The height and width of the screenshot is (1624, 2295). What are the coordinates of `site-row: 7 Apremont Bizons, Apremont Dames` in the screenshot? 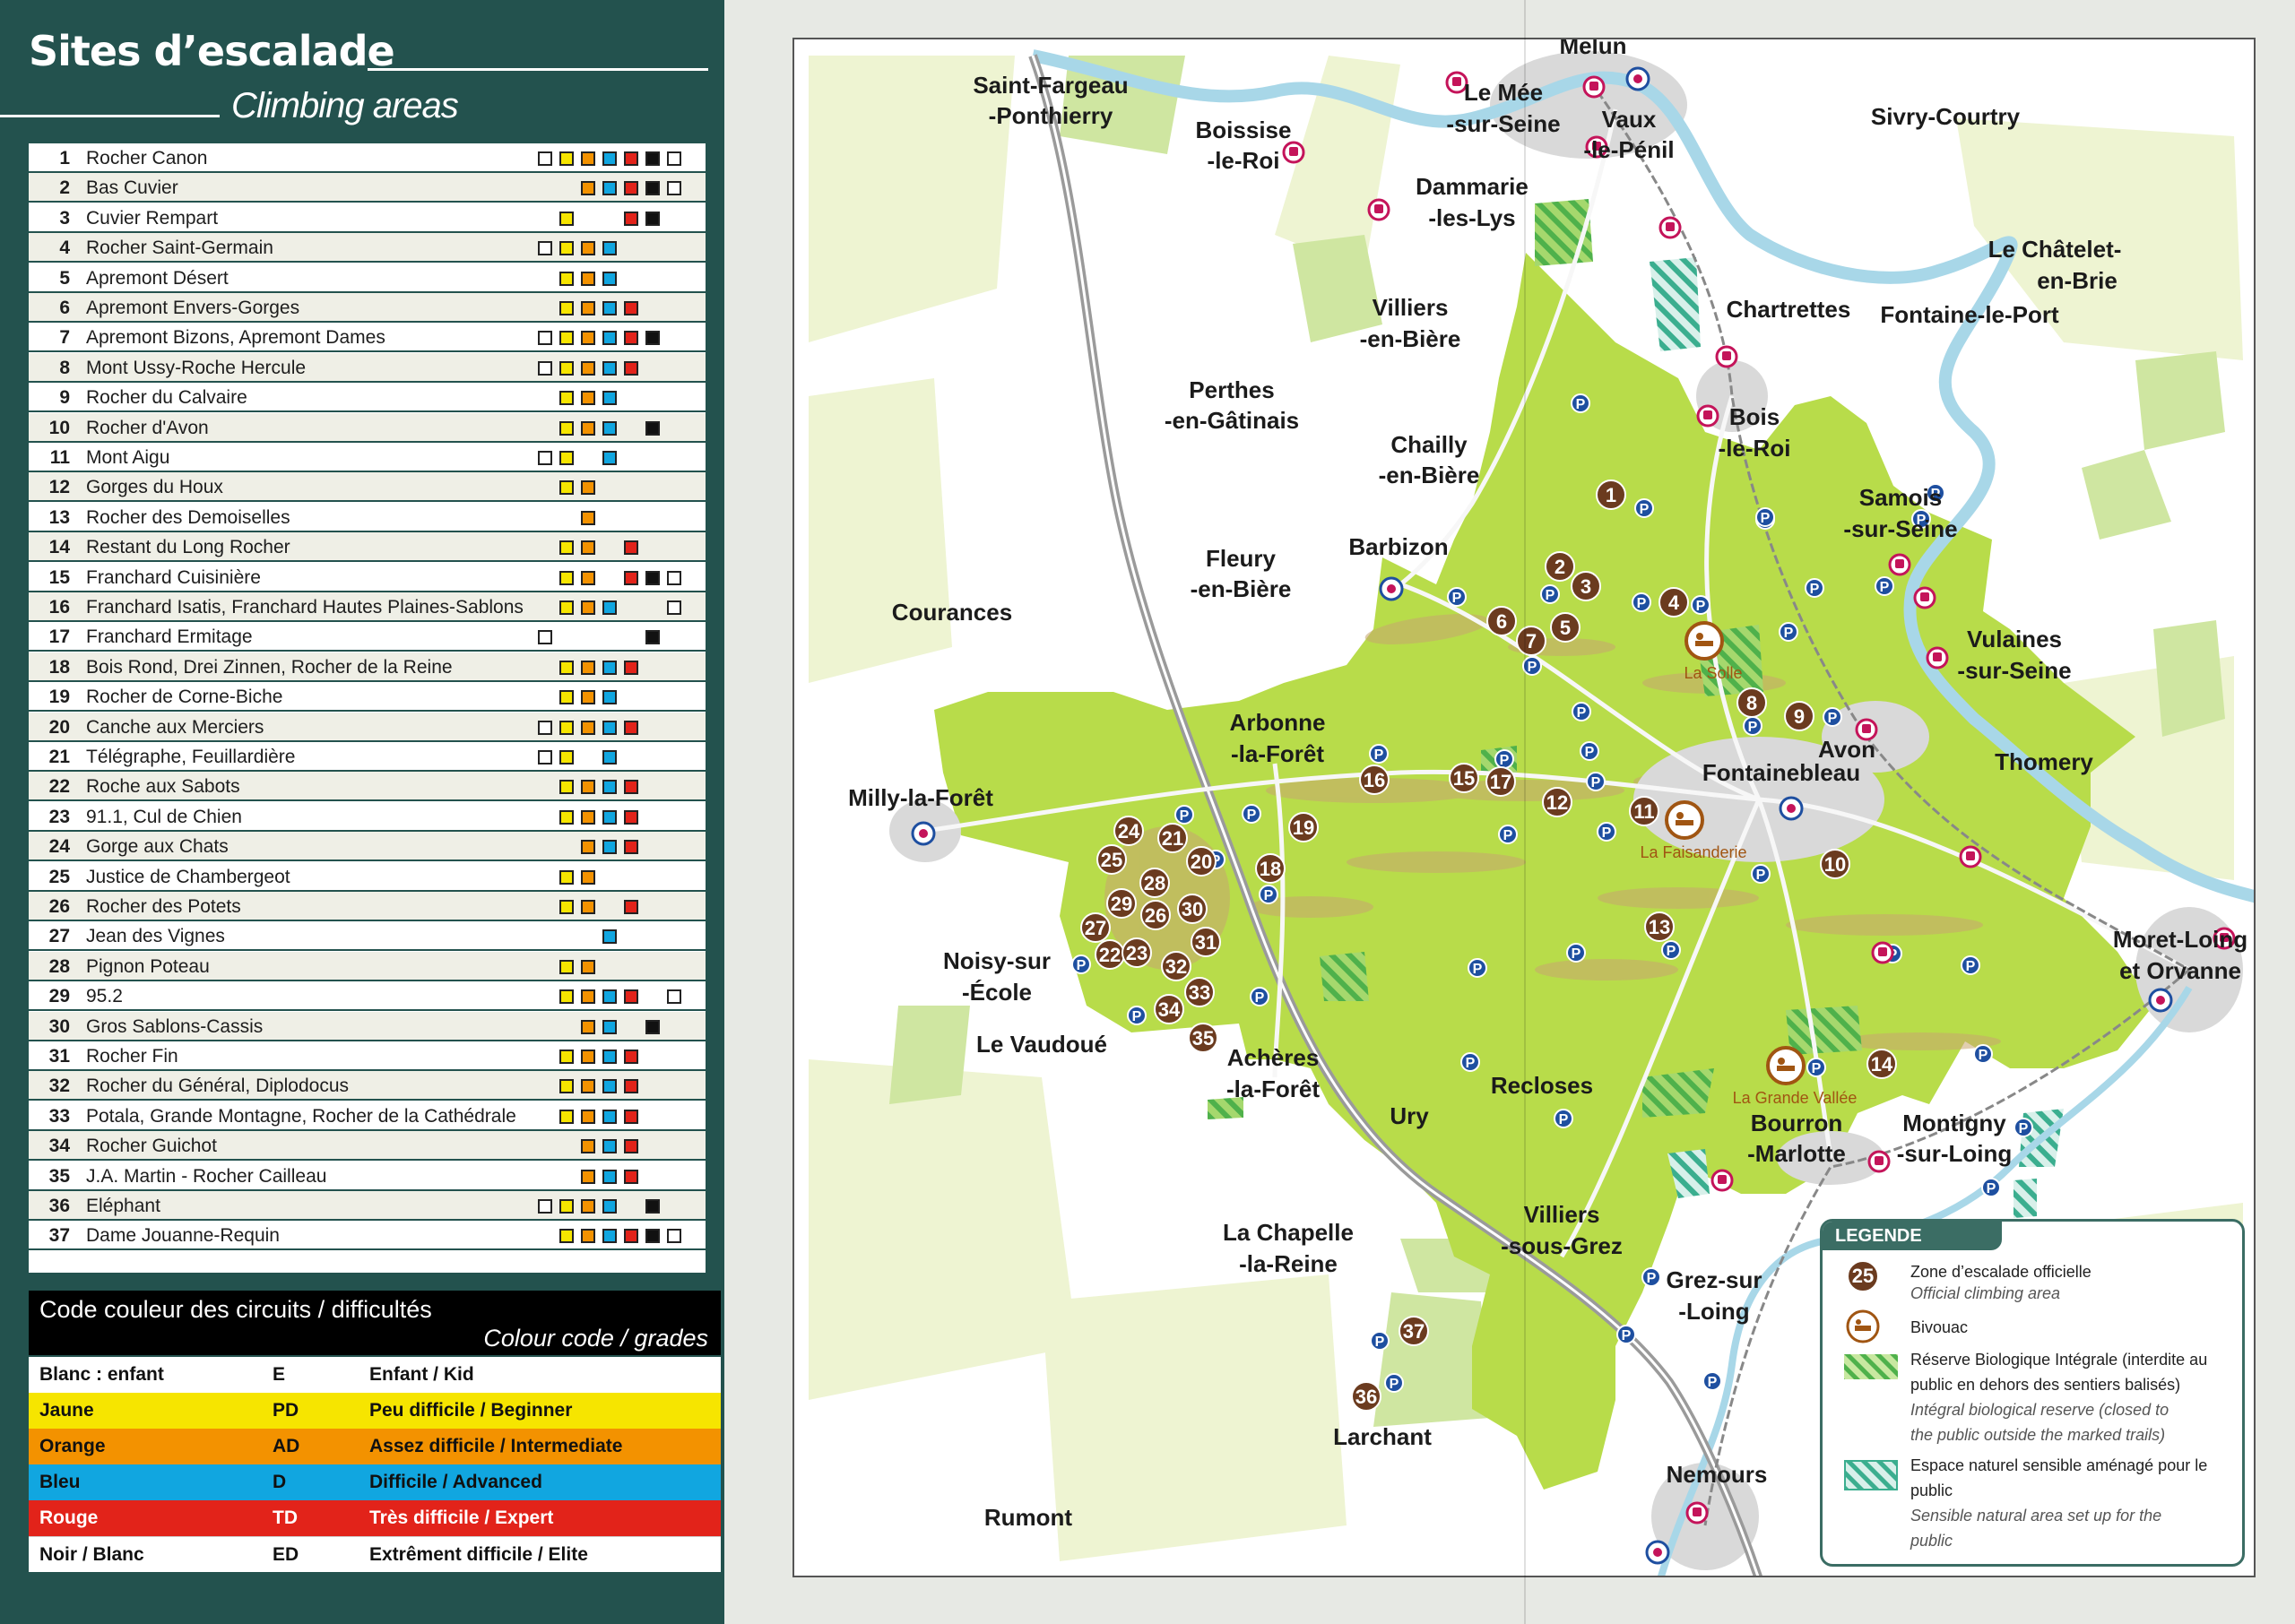 It's located at (367, 338).